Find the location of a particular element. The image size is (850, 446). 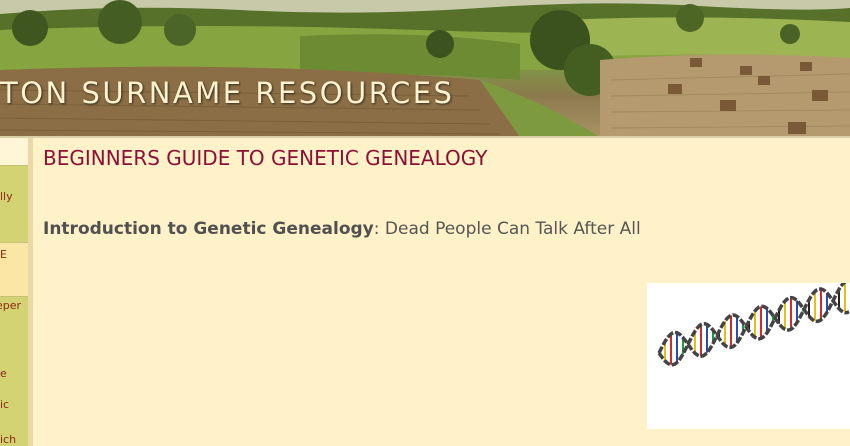

sidebar-item-5: ic is located at coordinates (14, 404).